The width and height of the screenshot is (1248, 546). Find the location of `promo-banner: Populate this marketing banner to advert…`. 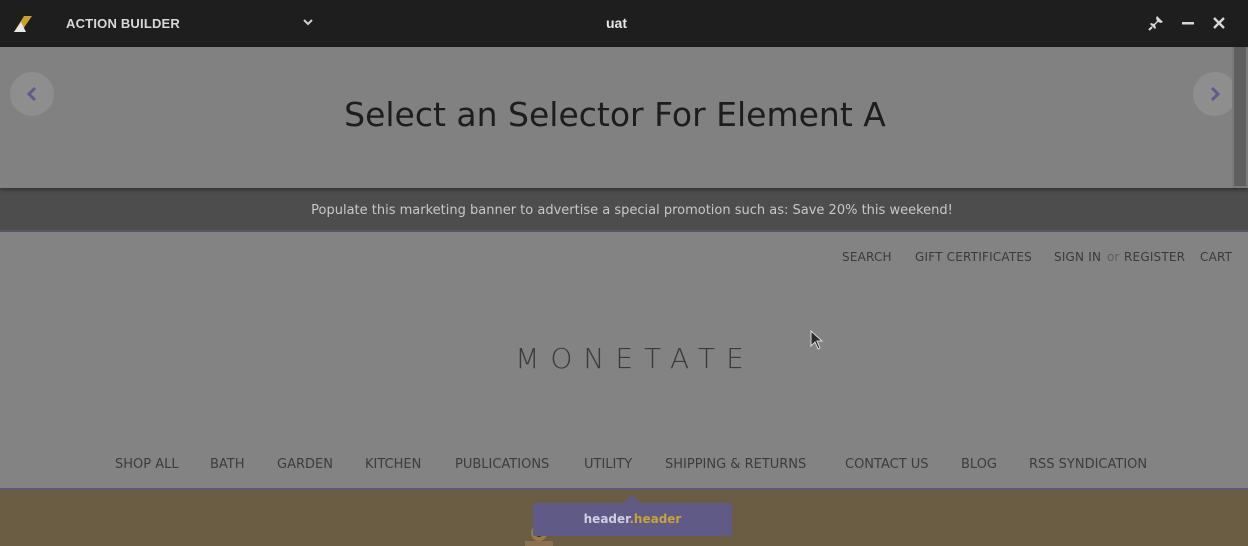

promo-banner: Populate this marketing banner to advert… is located at coordinates (624, 210).